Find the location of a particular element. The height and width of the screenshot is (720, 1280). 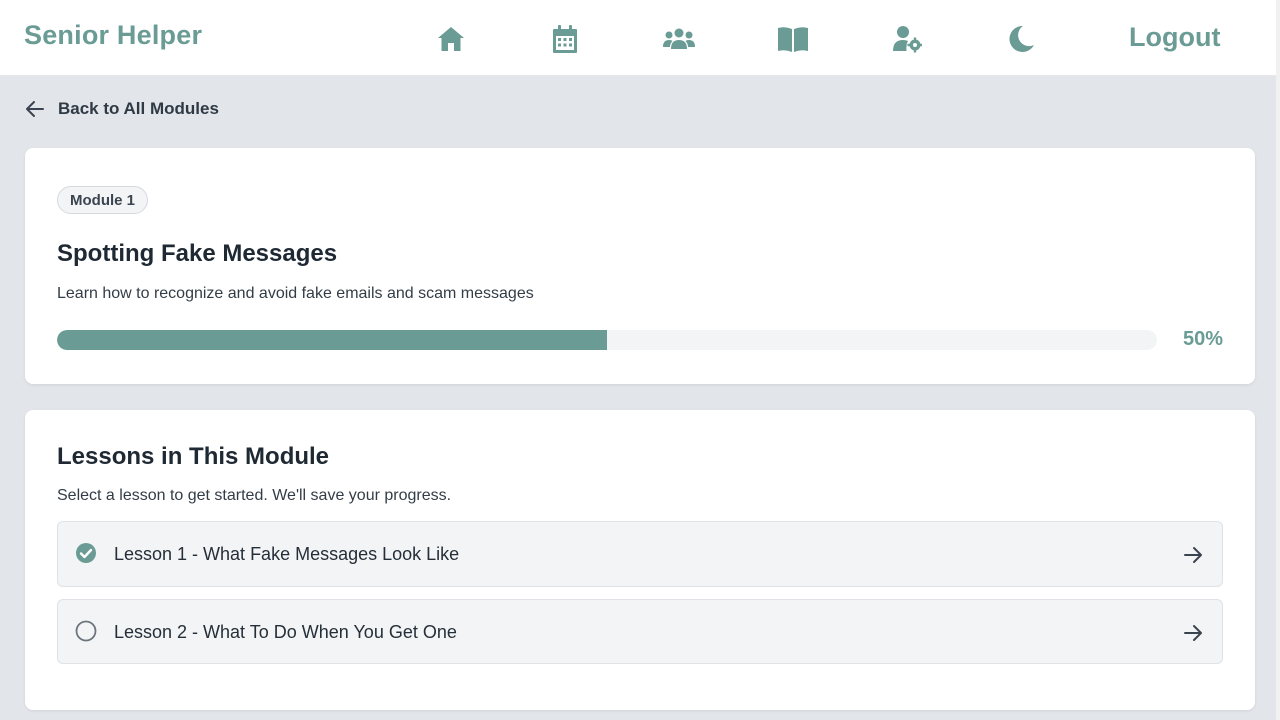

module-title: Spotting Fake Messages is located at coordinates (197, 253).